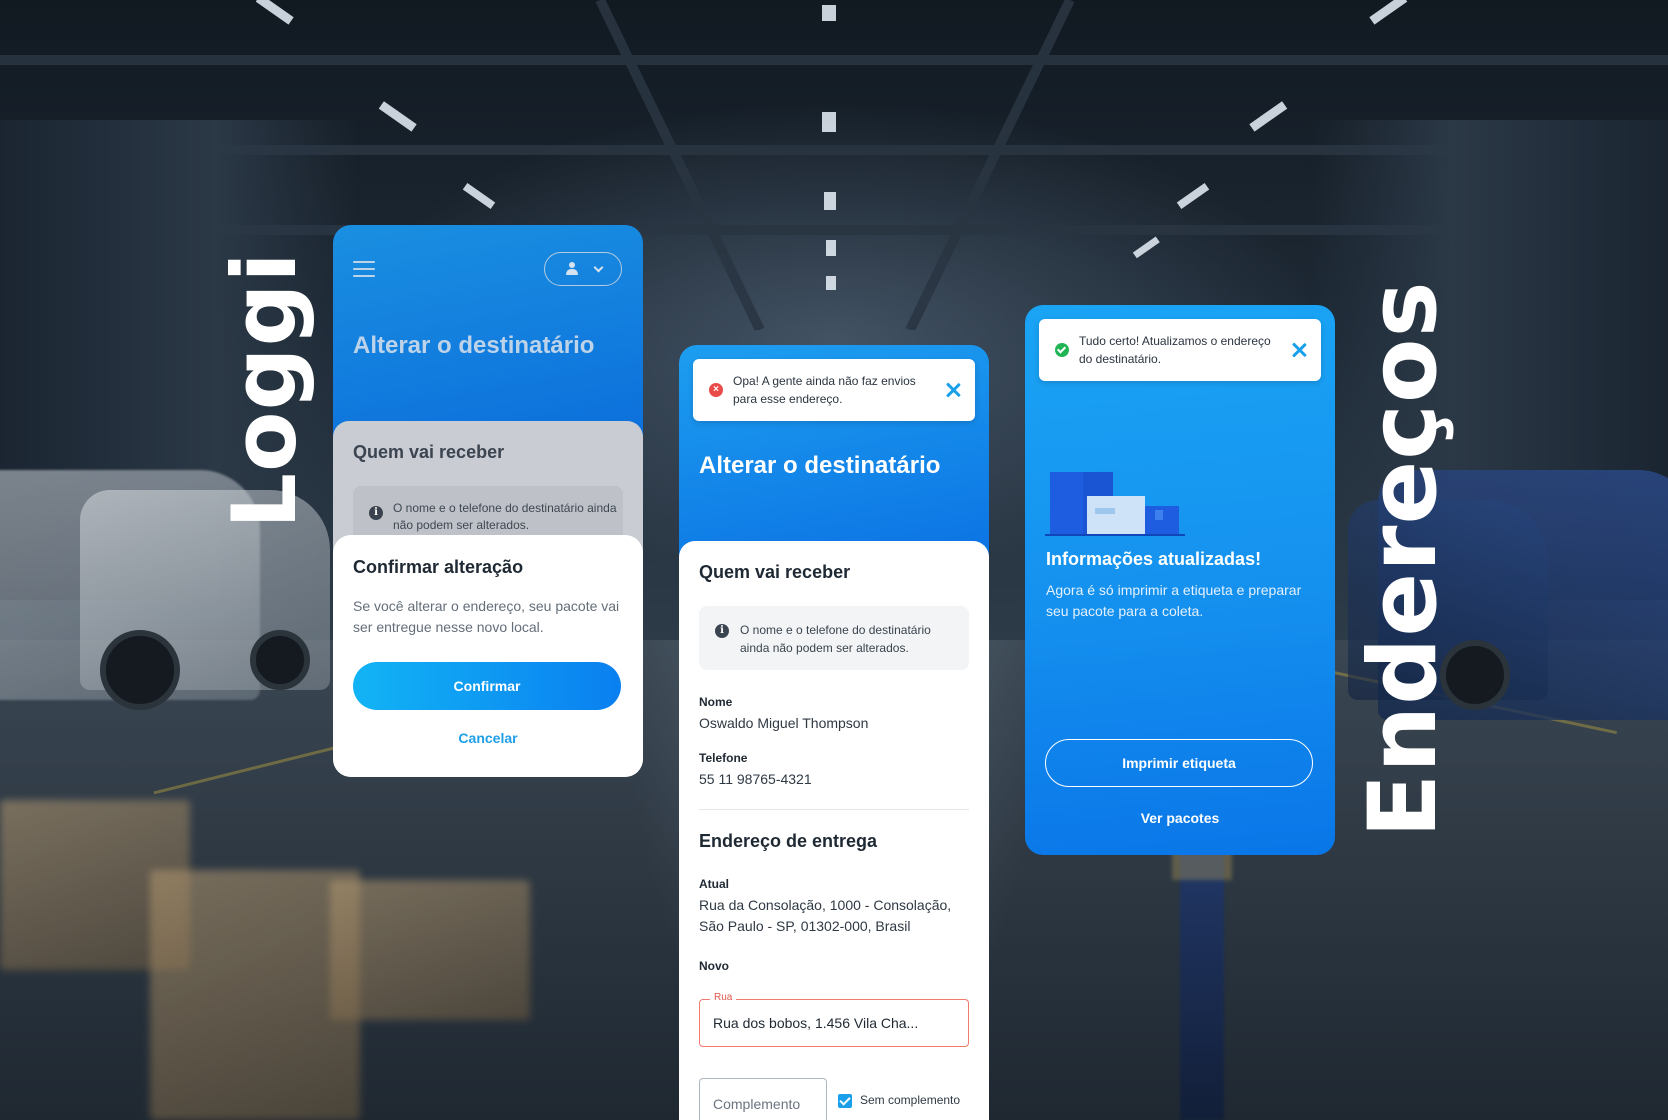 The height and width of the screenshot is (1120, 1668). What do you see at coordinates (723, 997) in the screenshot?
I see `street-input-label: Rua` at bounding box center [723, 997].